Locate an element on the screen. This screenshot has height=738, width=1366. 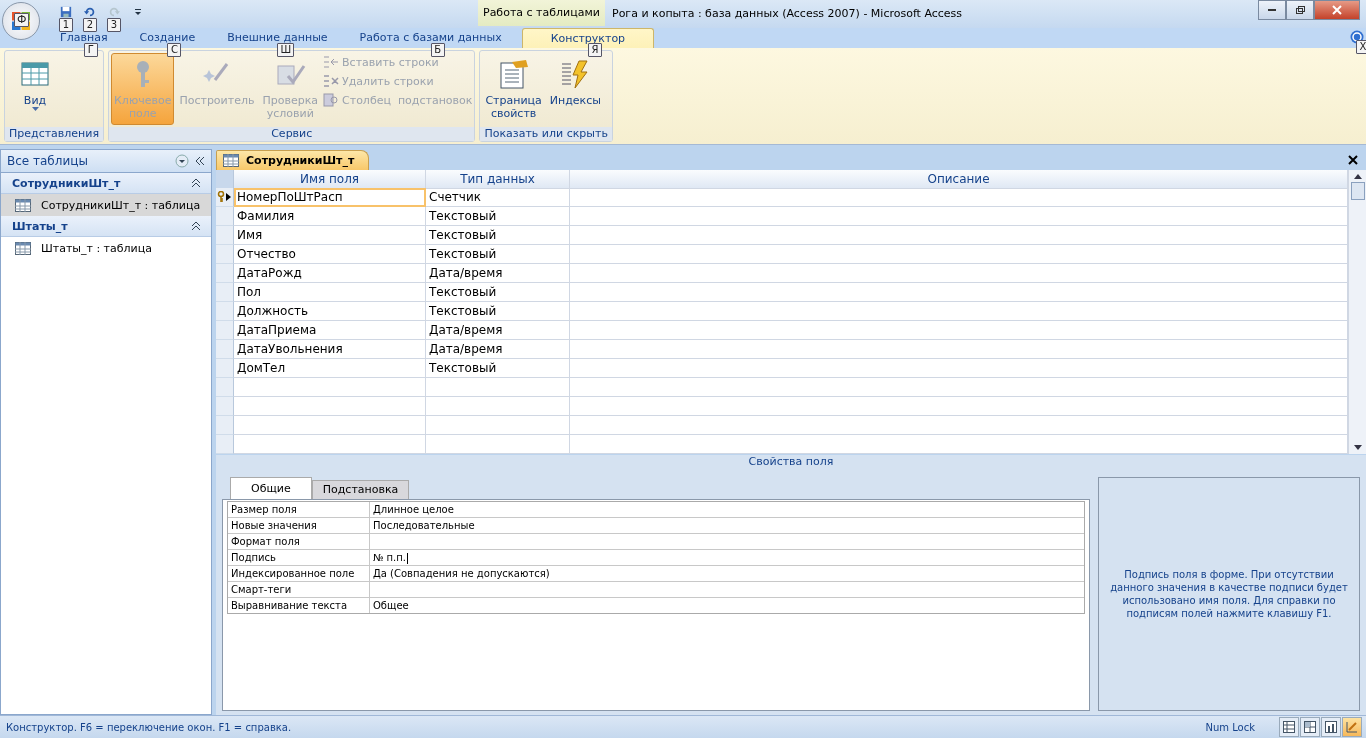
table-cell: Счетчик is located at coordinates (498, 197).